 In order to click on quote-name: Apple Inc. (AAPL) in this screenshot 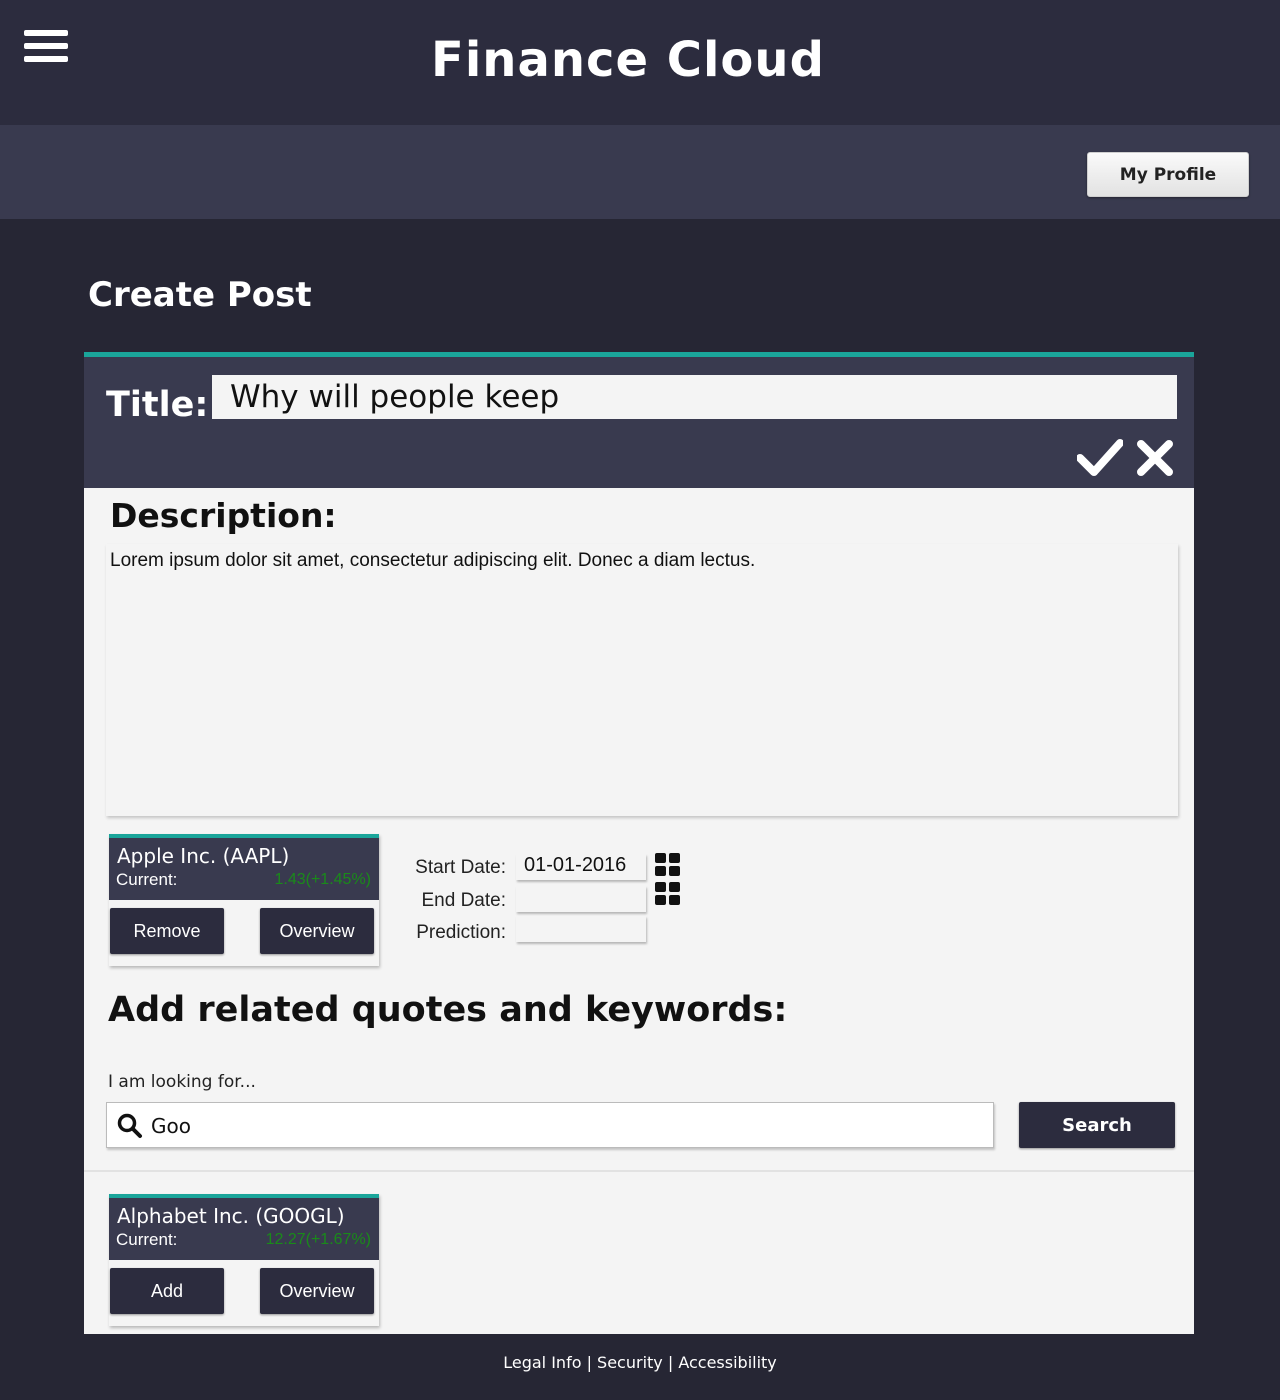, I will do `click(203, 856)`.